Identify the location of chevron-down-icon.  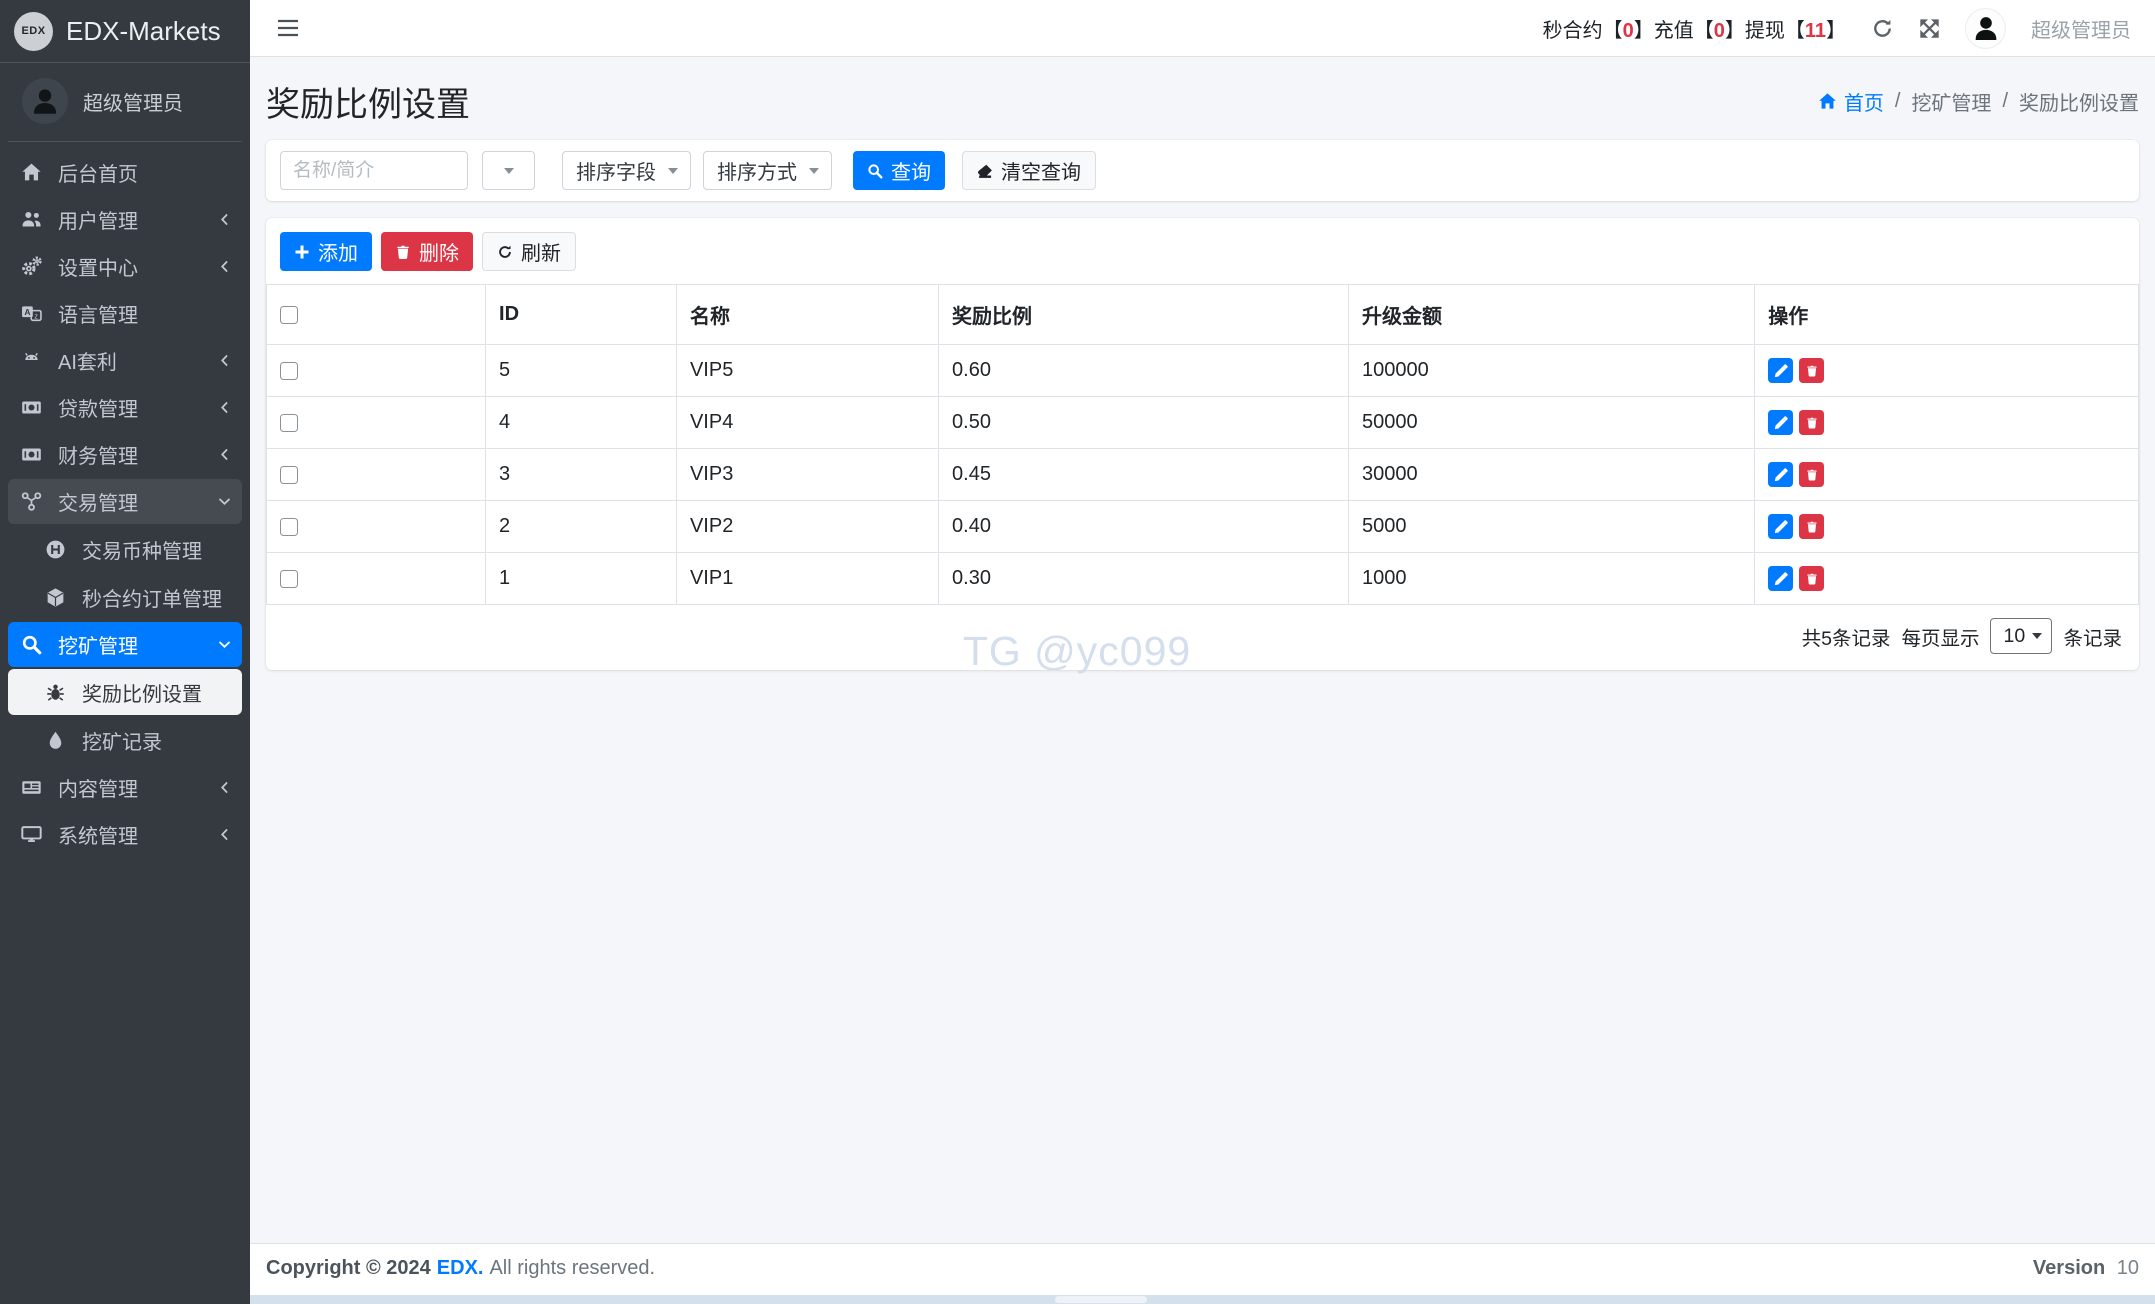
(224, 644).